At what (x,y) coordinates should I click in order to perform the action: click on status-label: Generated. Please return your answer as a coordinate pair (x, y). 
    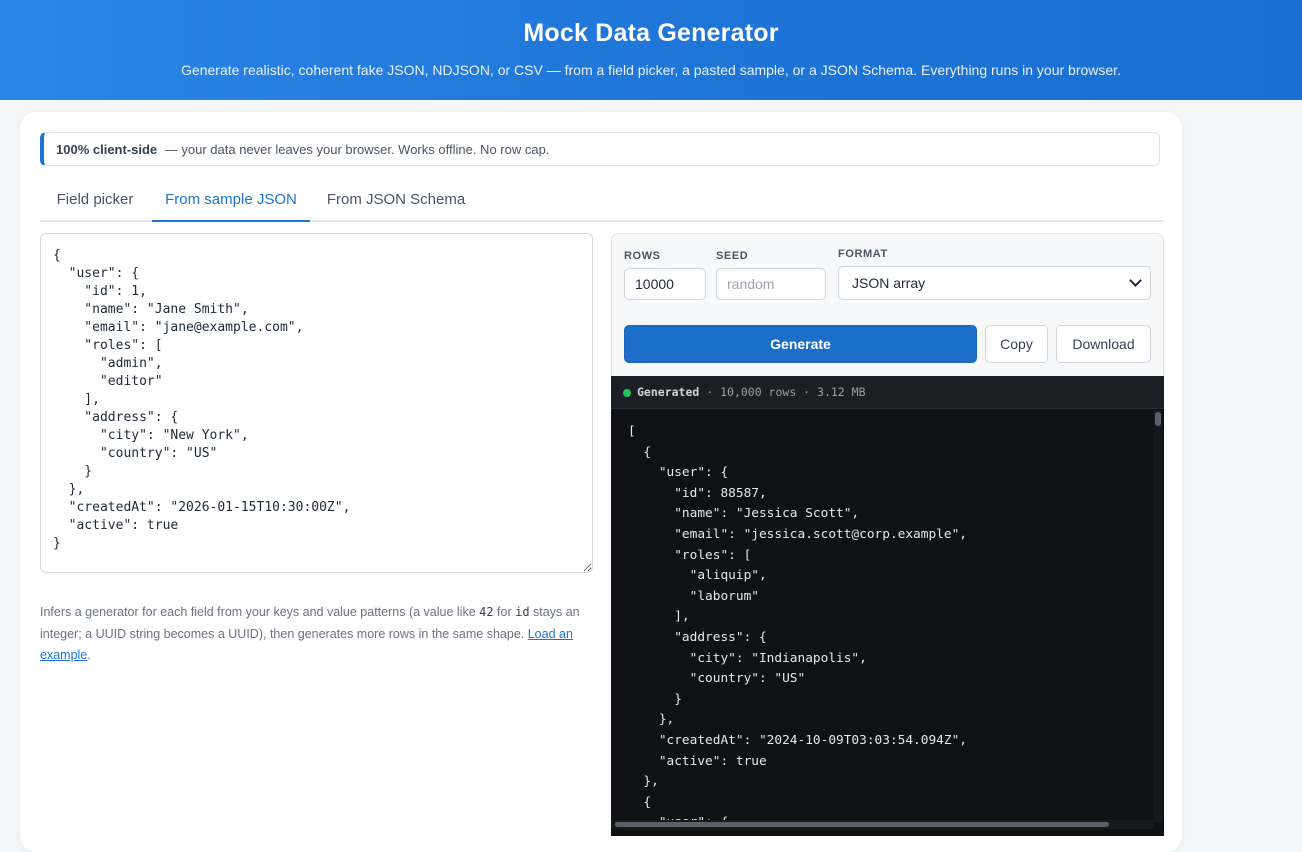
    Looking at the image, I should click on (668, 392).